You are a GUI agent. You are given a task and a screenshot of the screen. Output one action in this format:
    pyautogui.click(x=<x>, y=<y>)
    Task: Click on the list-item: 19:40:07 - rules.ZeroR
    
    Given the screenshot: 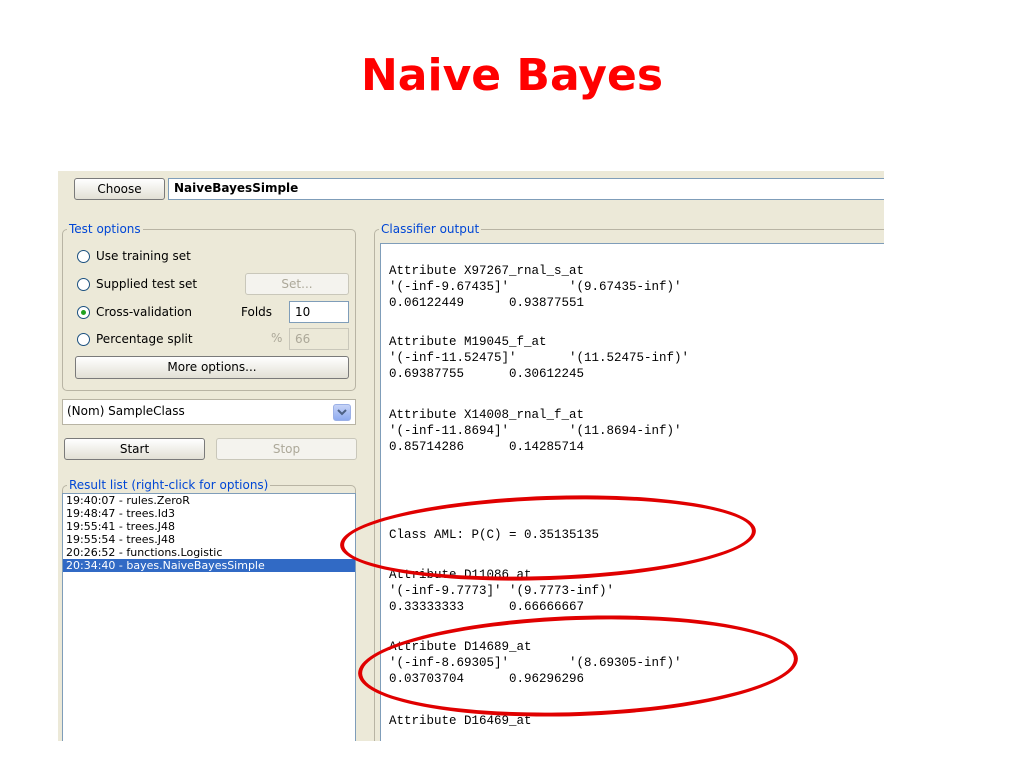 What is the action you would take?
    pyautogui.click(x=209, y=500)
    